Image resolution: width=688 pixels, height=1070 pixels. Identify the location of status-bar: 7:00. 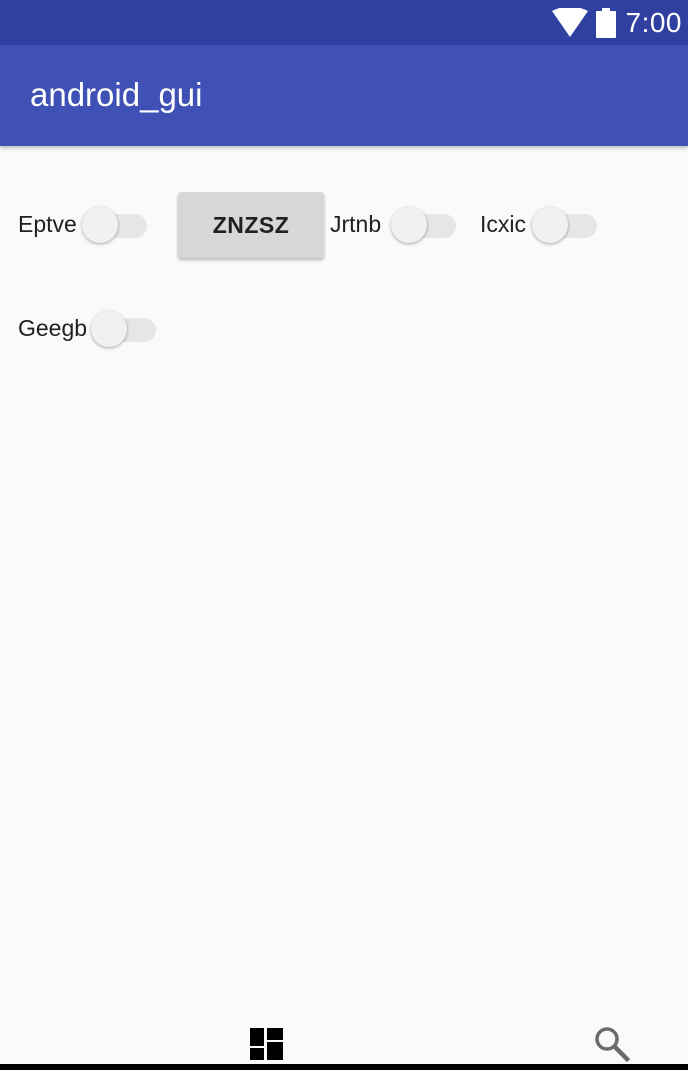
(344, 22).